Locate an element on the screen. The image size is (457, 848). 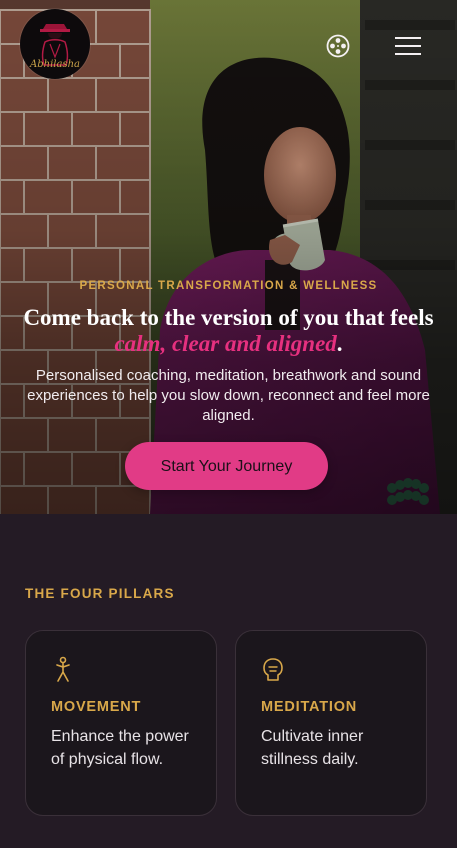
headline-accent-line: calm, clear and aligned. is located at coordinates (228, 344).